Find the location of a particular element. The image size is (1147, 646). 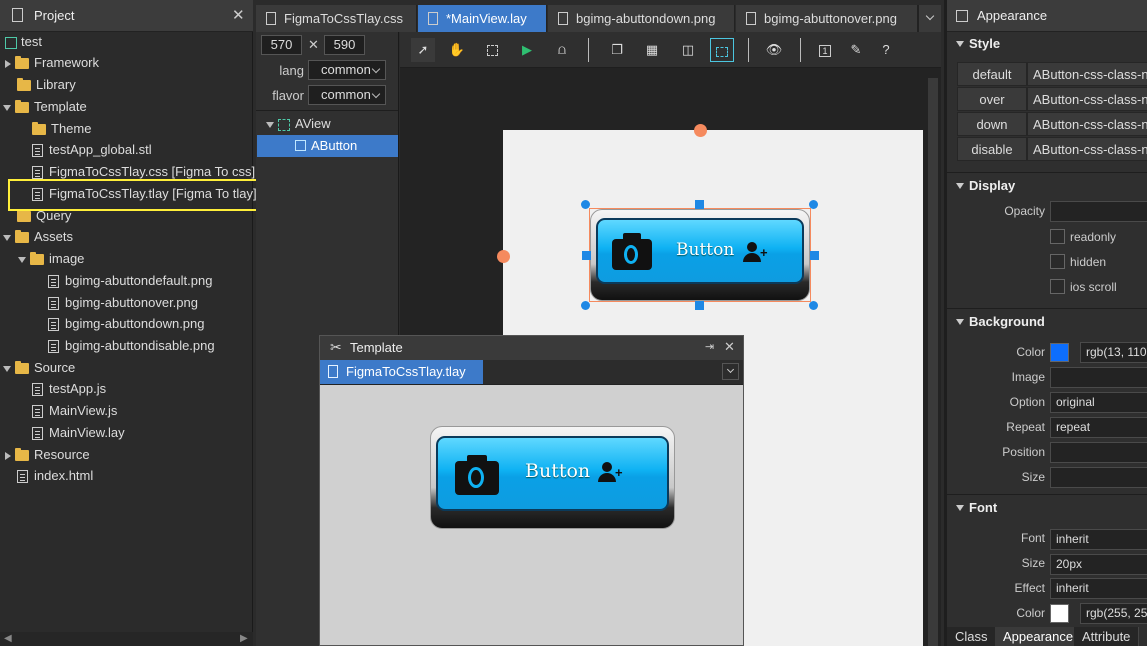

grid-button: ▦ is located at coordinates (652, 50).